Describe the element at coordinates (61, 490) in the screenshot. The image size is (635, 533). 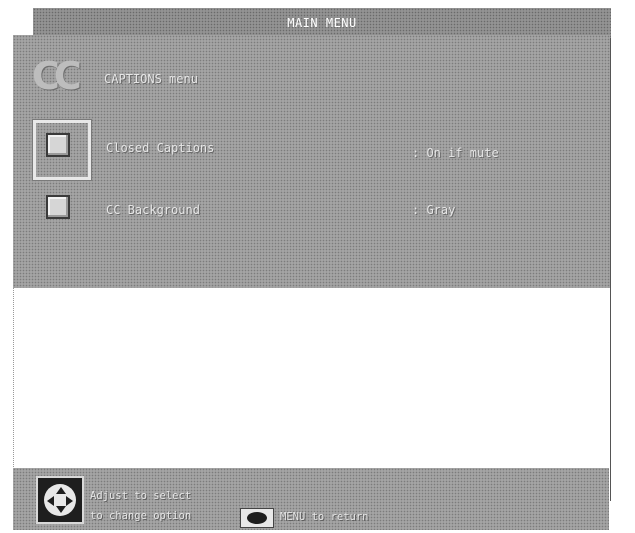
I see `arrow-up-icon` at that location.